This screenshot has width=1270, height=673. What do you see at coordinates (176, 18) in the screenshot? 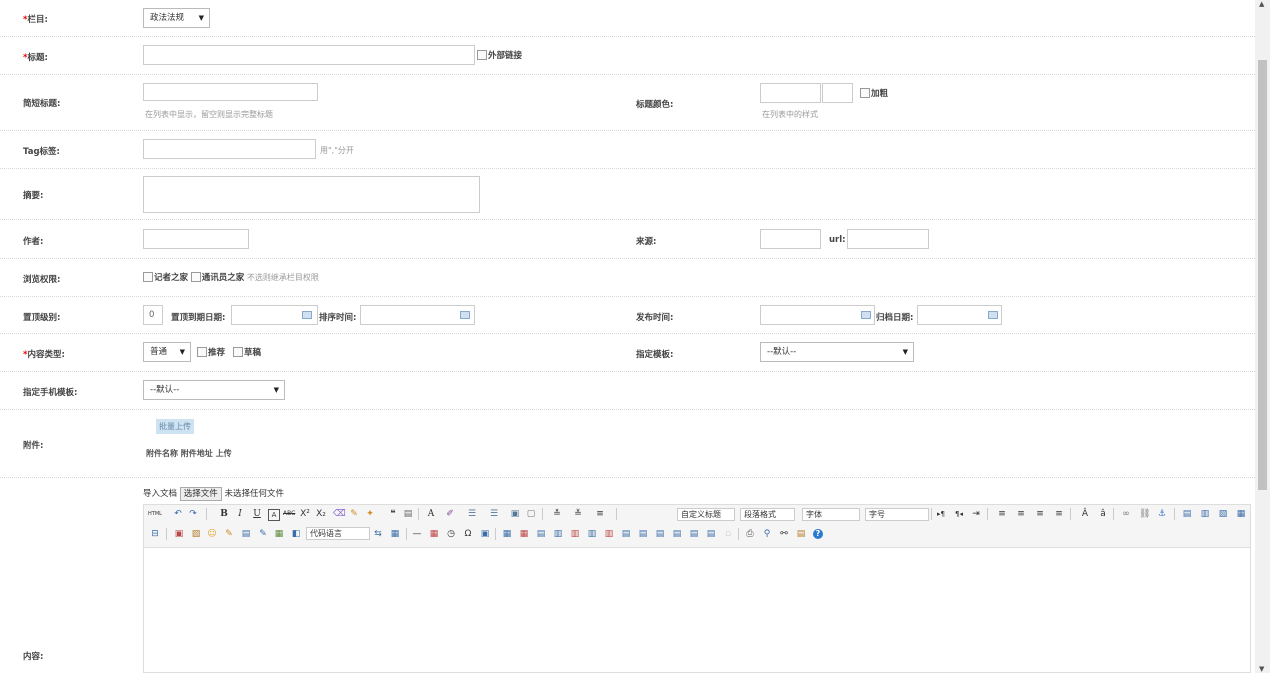
I see `column-select: 政法法规 ▼` at bounding box center [176, 18].